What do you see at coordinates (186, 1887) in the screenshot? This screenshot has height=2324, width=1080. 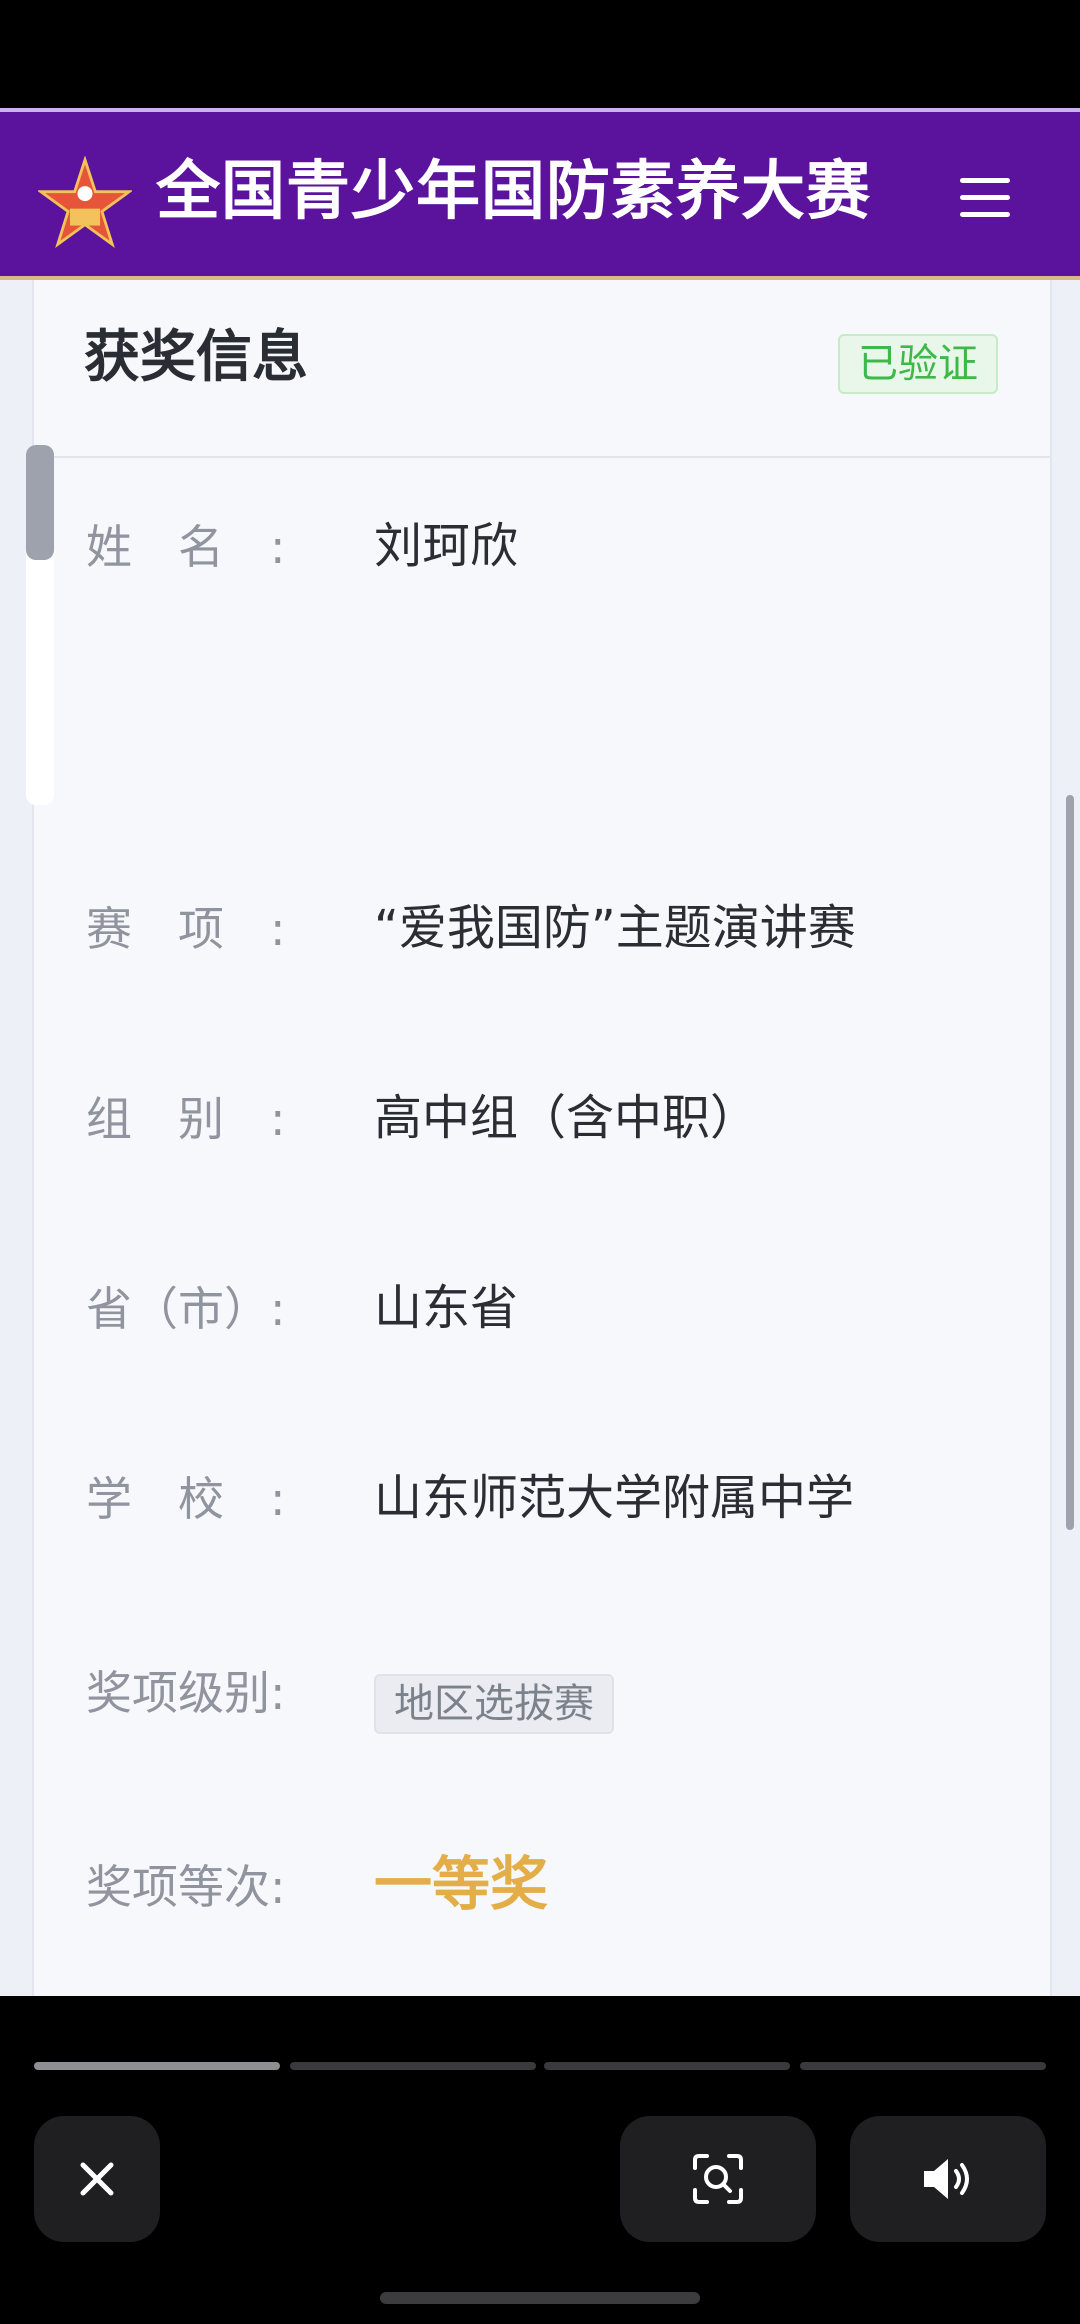 I see `award-grade-label: 奖项等次:` at bounding box center [186, 1887].